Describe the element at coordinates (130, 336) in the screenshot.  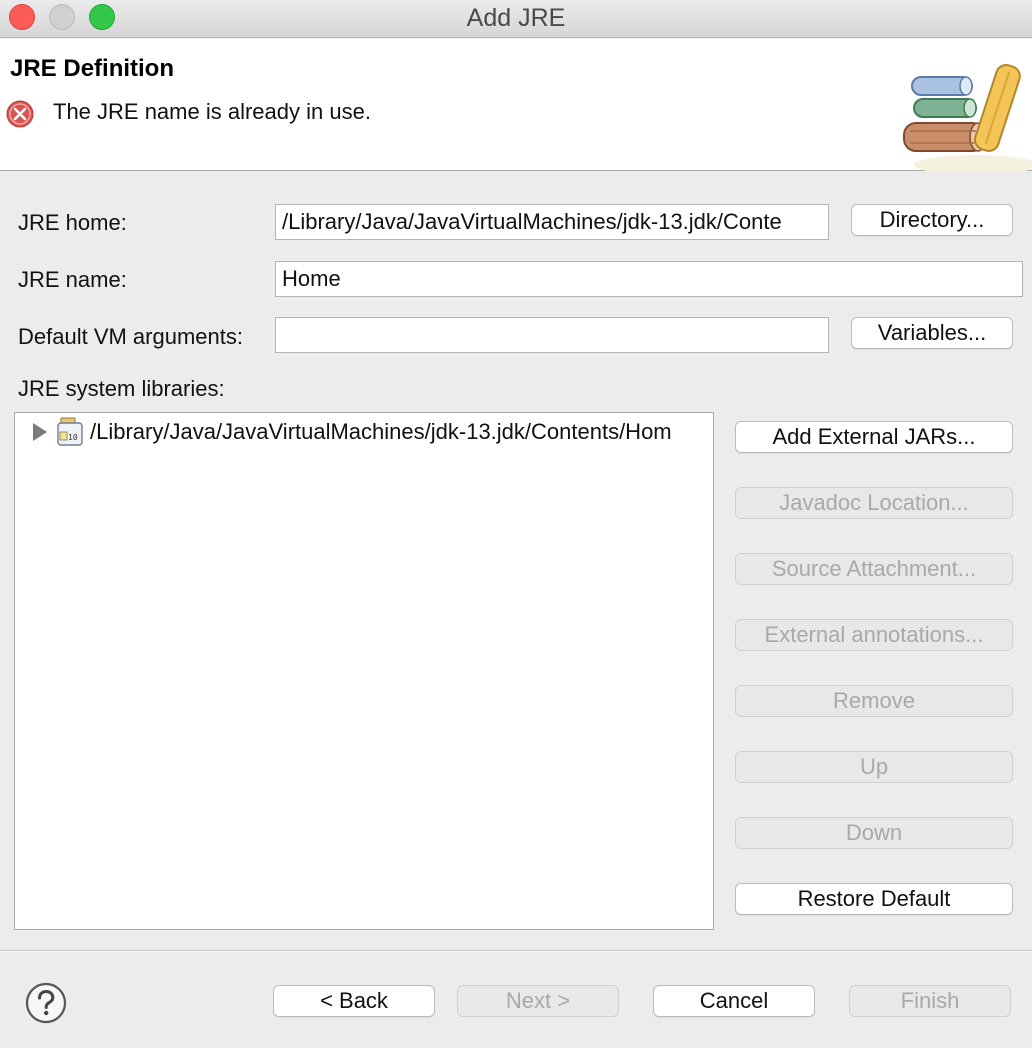
I see `vm-arguments-label: Default VM arguments:` at that location.